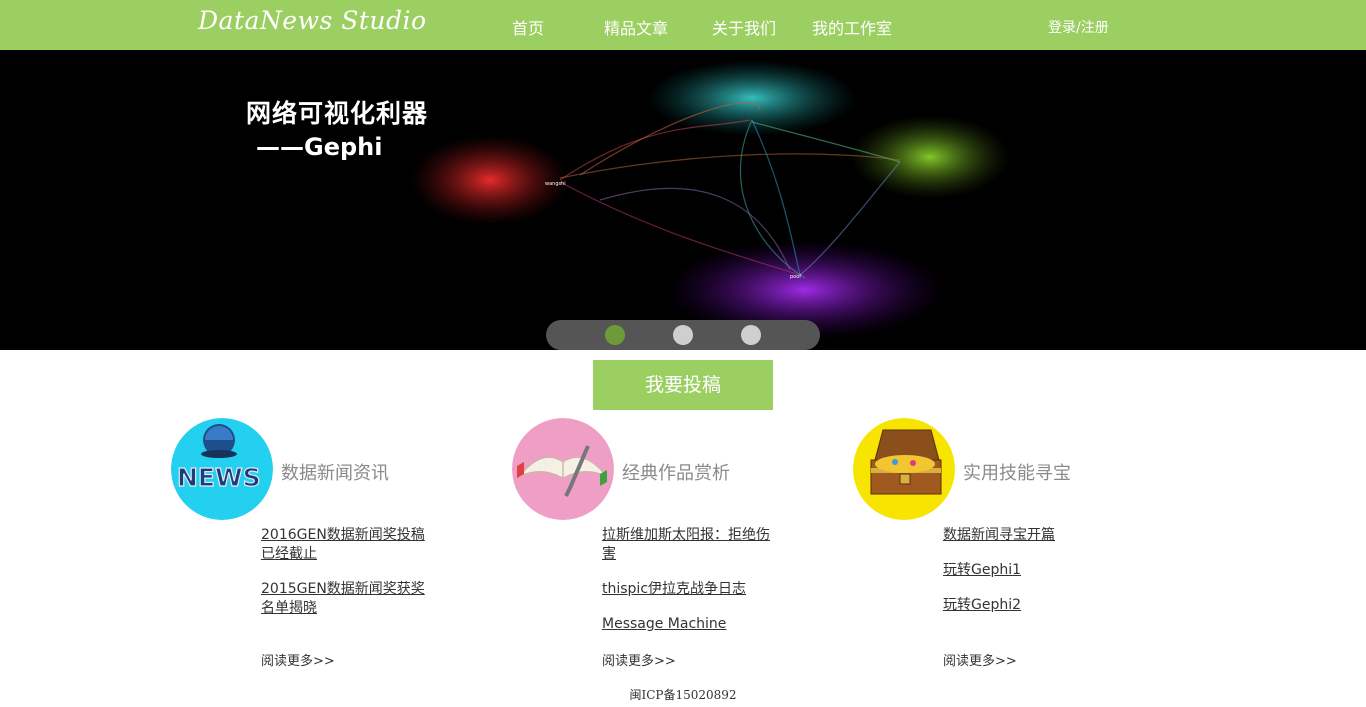 The width and height of the screenshot is (1366, 707). Describe the element at coordinates (676, 473) in the screenshot. I see `section-title: 经典作品赏析` at that location.